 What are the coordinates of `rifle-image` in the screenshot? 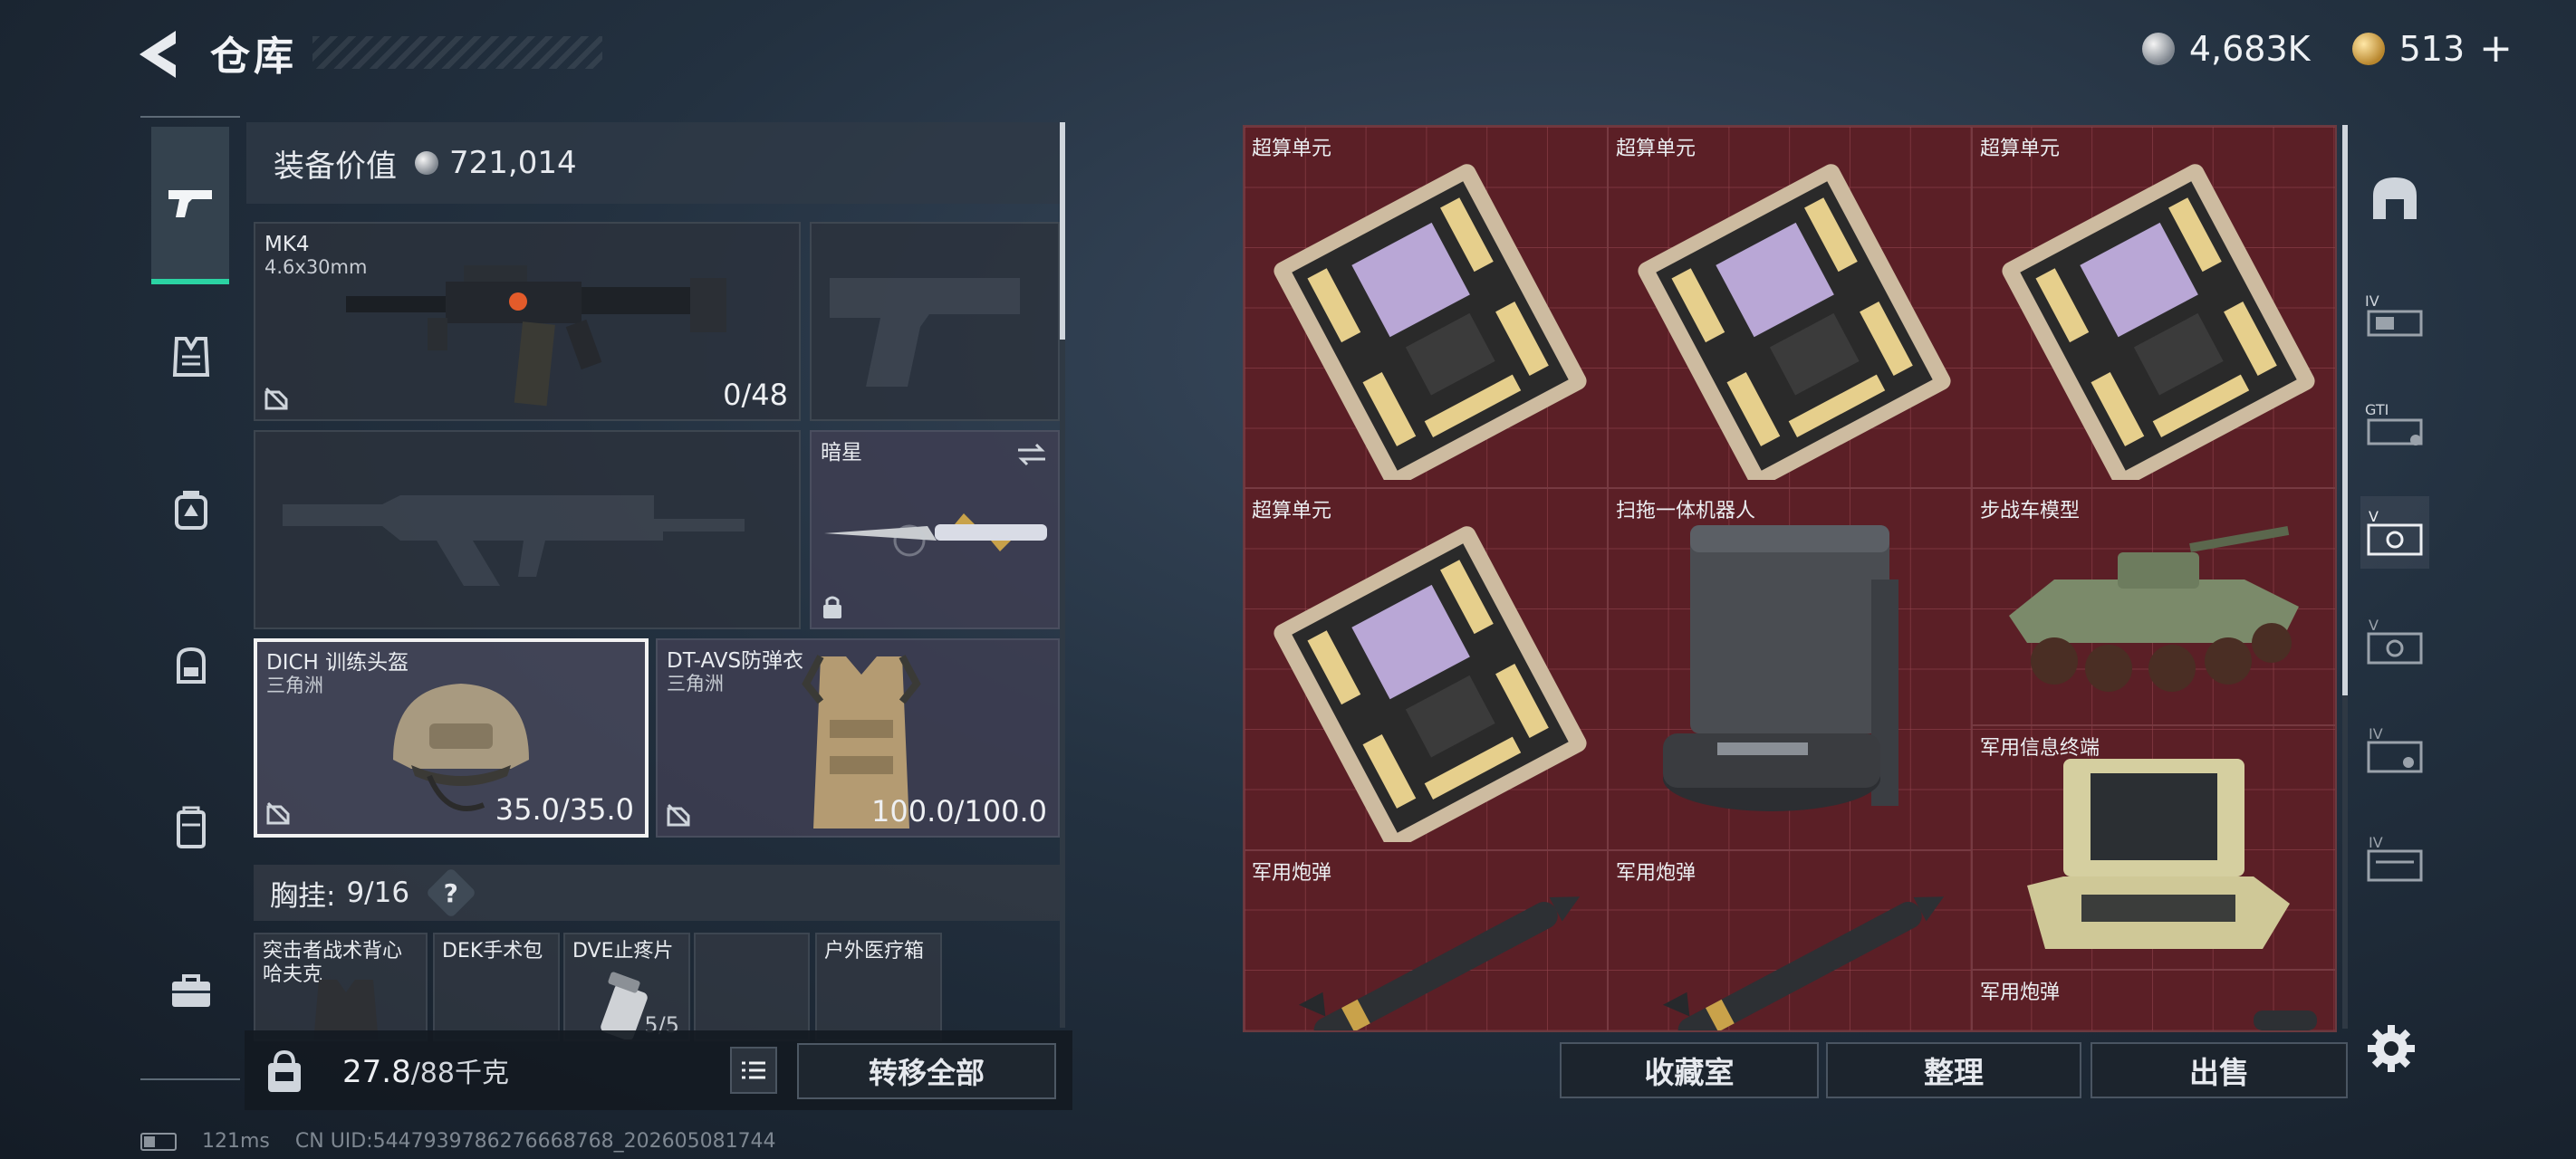 It's located at (536, 336).